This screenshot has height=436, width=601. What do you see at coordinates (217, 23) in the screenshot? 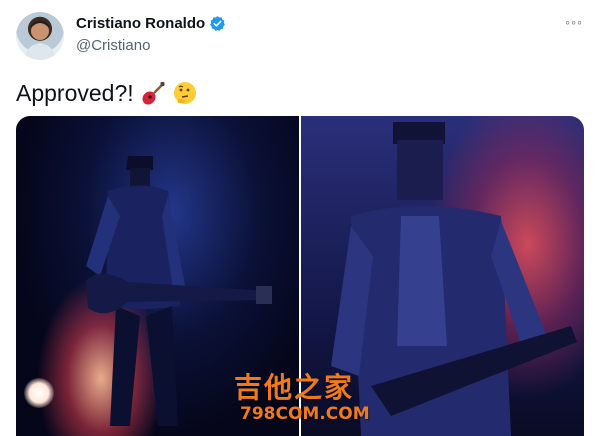
I see `verified-badge-icon` at bounding box center [217, 23].